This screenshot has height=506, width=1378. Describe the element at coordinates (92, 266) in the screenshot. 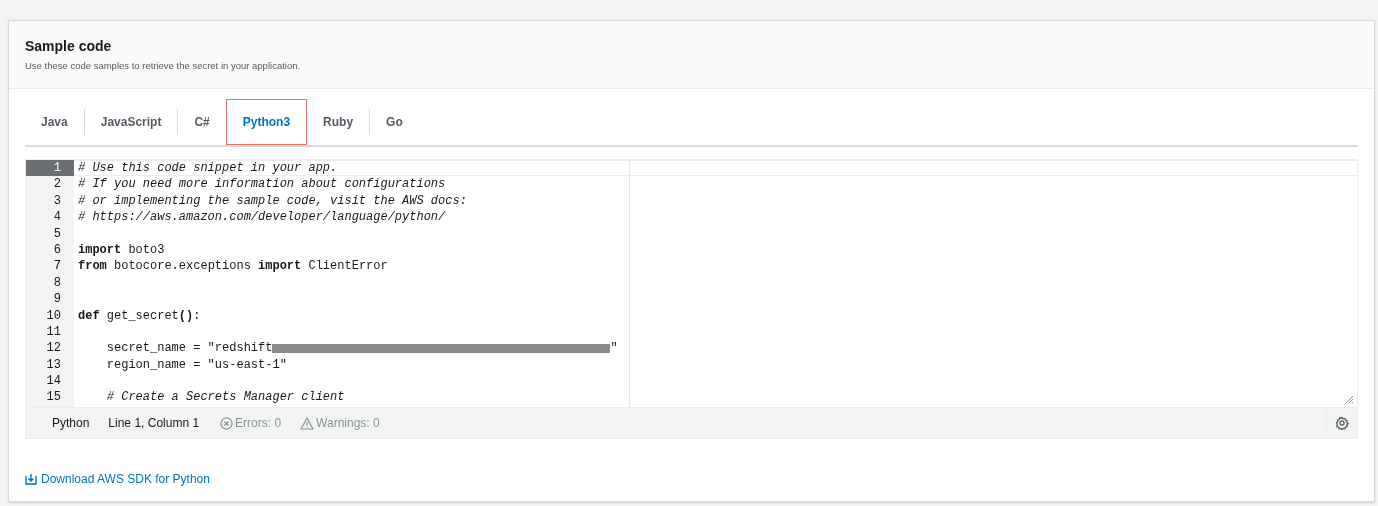

I see `code-keyword: from` at that location.